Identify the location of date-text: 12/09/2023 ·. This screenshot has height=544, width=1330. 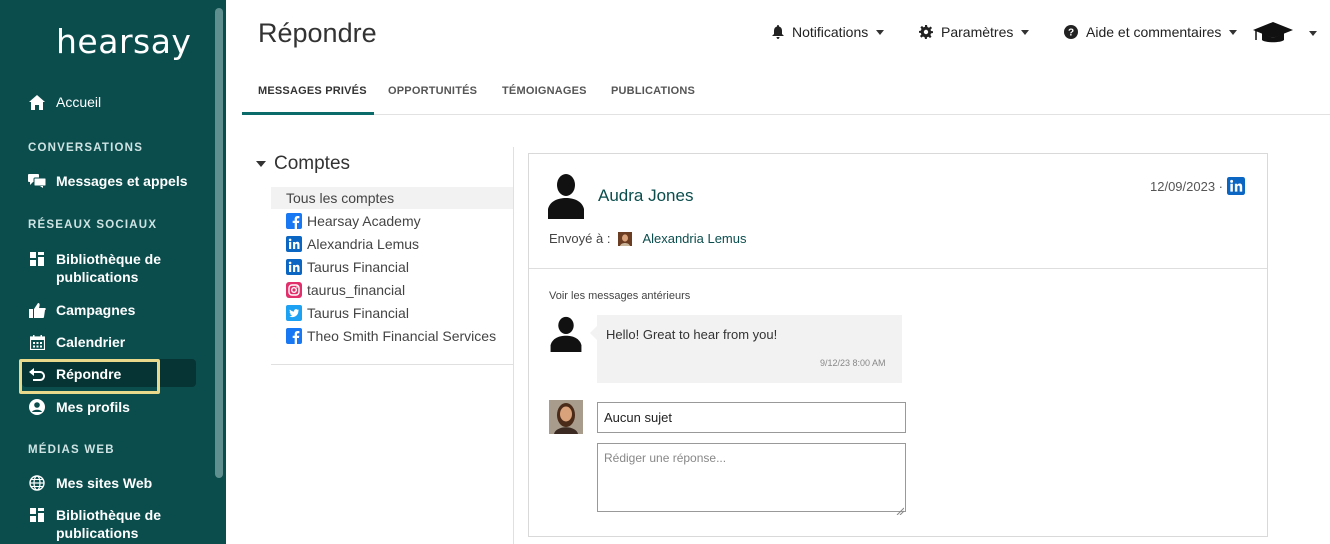
(1187, 186).